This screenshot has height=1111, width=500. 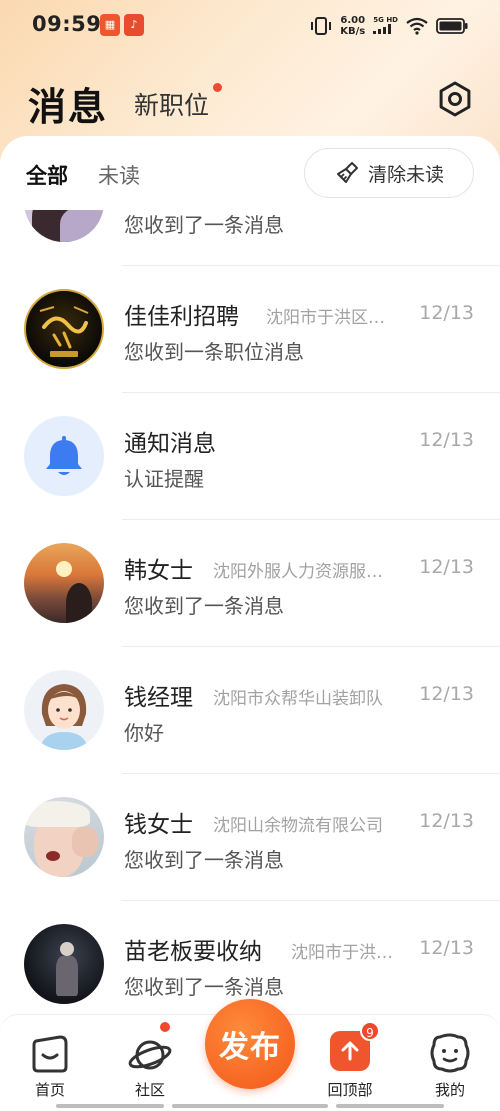 I want to click on avatar-body, so click(x=67, y=976).